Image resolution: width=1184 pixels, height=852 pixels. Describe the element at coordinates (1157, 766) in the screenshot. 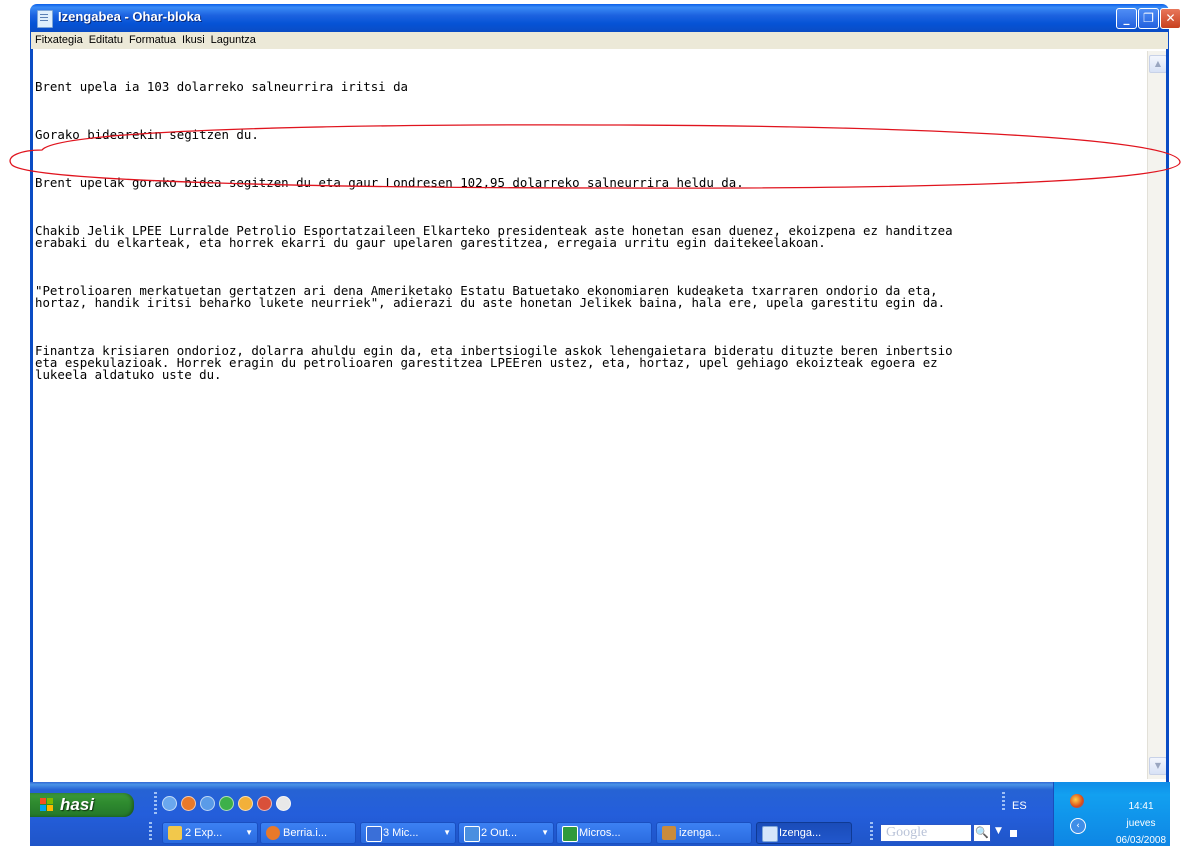

I see `scroll-down-icon: ▼` at that location.